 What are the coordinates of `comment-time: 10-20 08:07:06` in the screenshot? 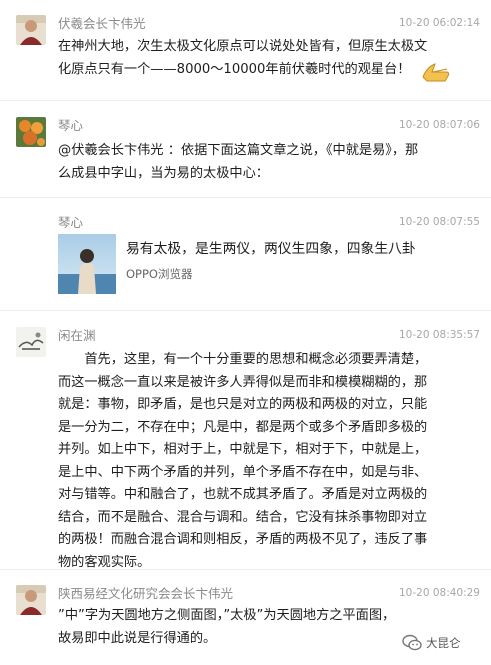 It's located at (439, 125).